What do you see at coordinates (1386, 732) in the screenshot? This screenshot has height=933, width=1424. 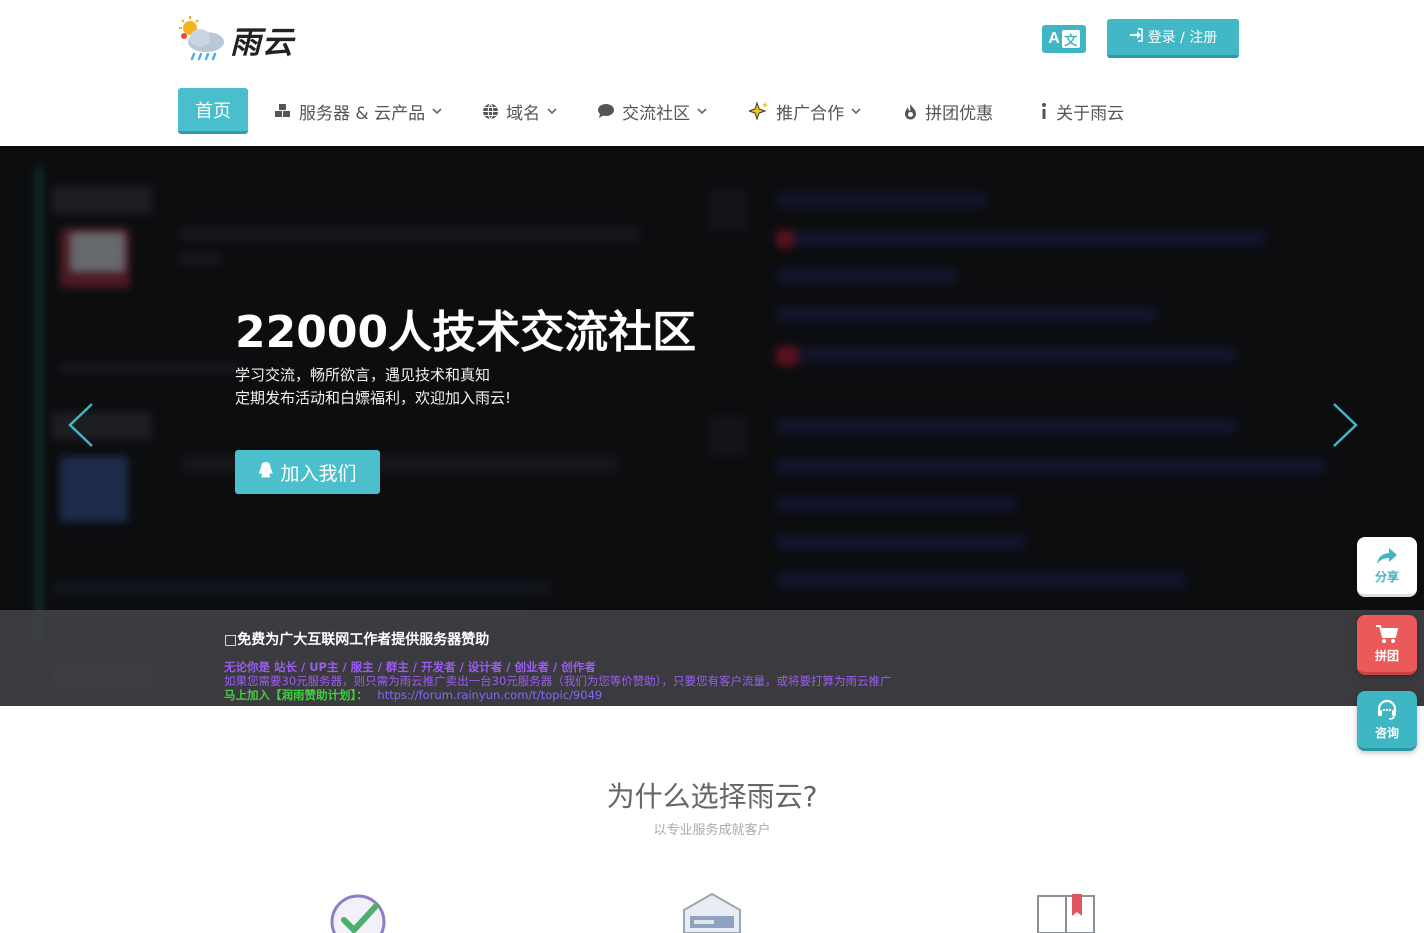 I see `consult-label: 咨询` at bounding box center [1386, 732].